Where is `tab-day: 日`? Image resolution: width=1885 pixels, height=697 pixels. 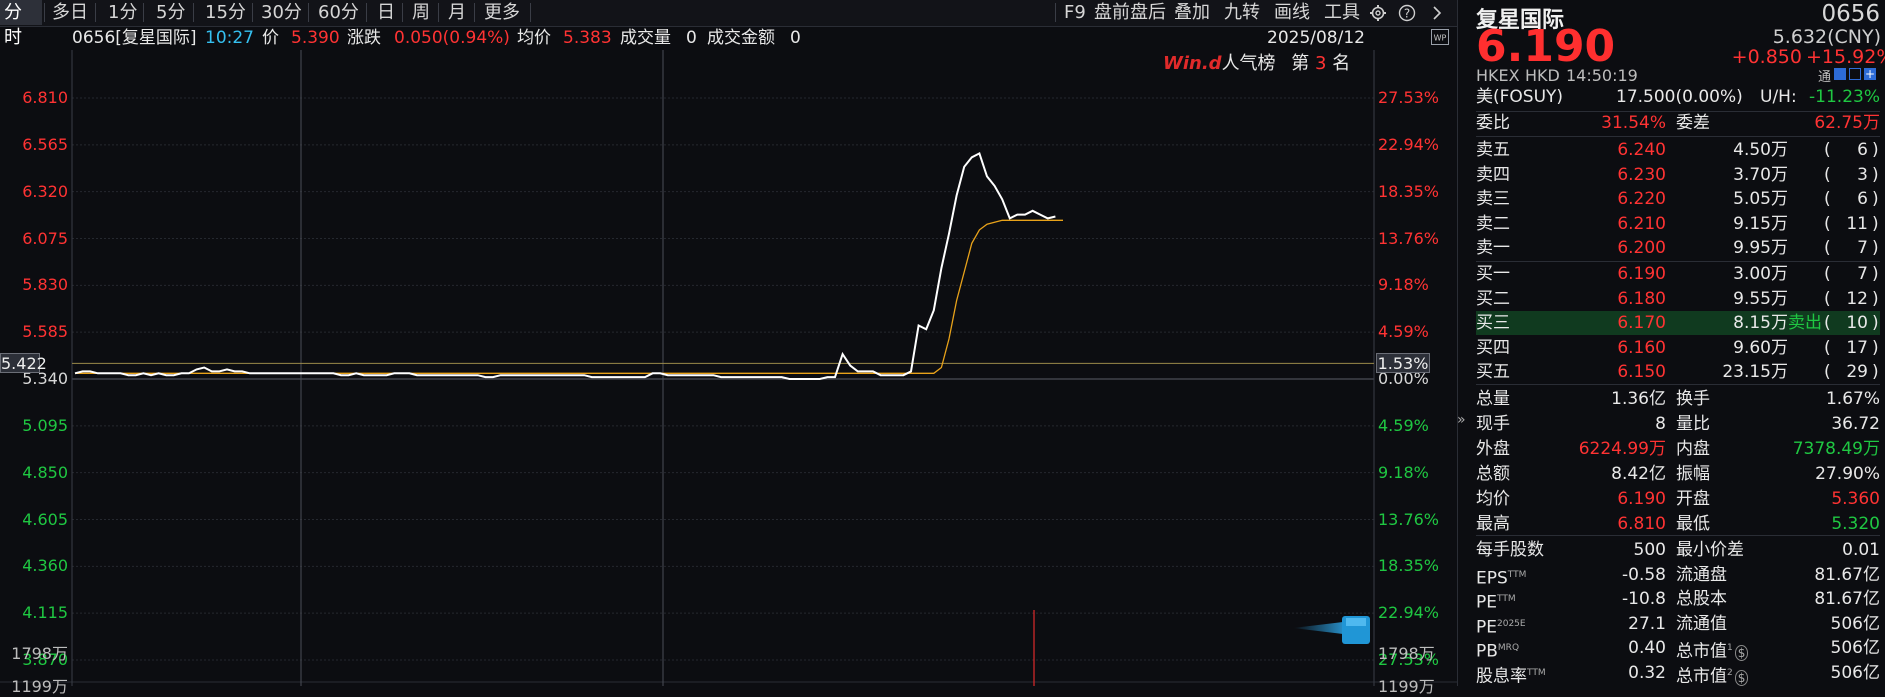
tab-day: 日 is located at coordinates (386, 12).